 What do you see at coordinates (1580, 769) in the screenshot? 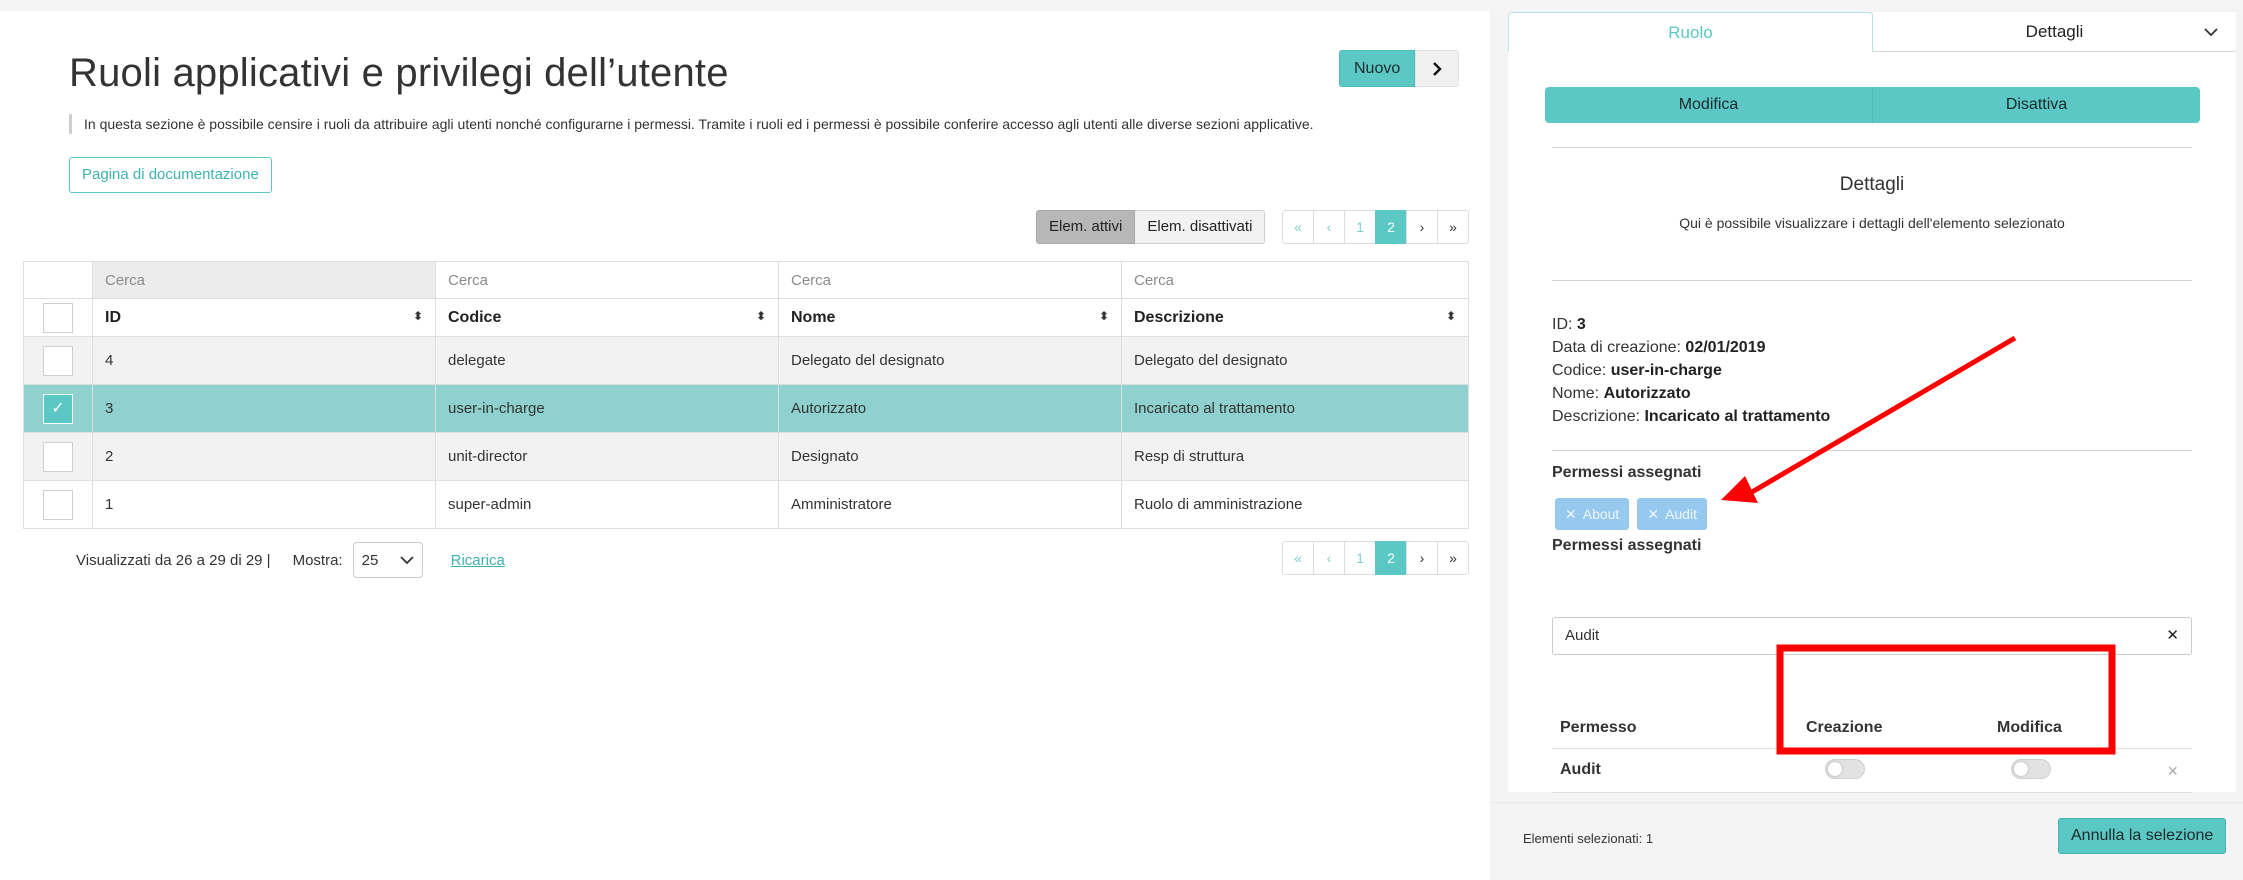
I see `permission-name: Audit` at bounding box center [1580, 769].